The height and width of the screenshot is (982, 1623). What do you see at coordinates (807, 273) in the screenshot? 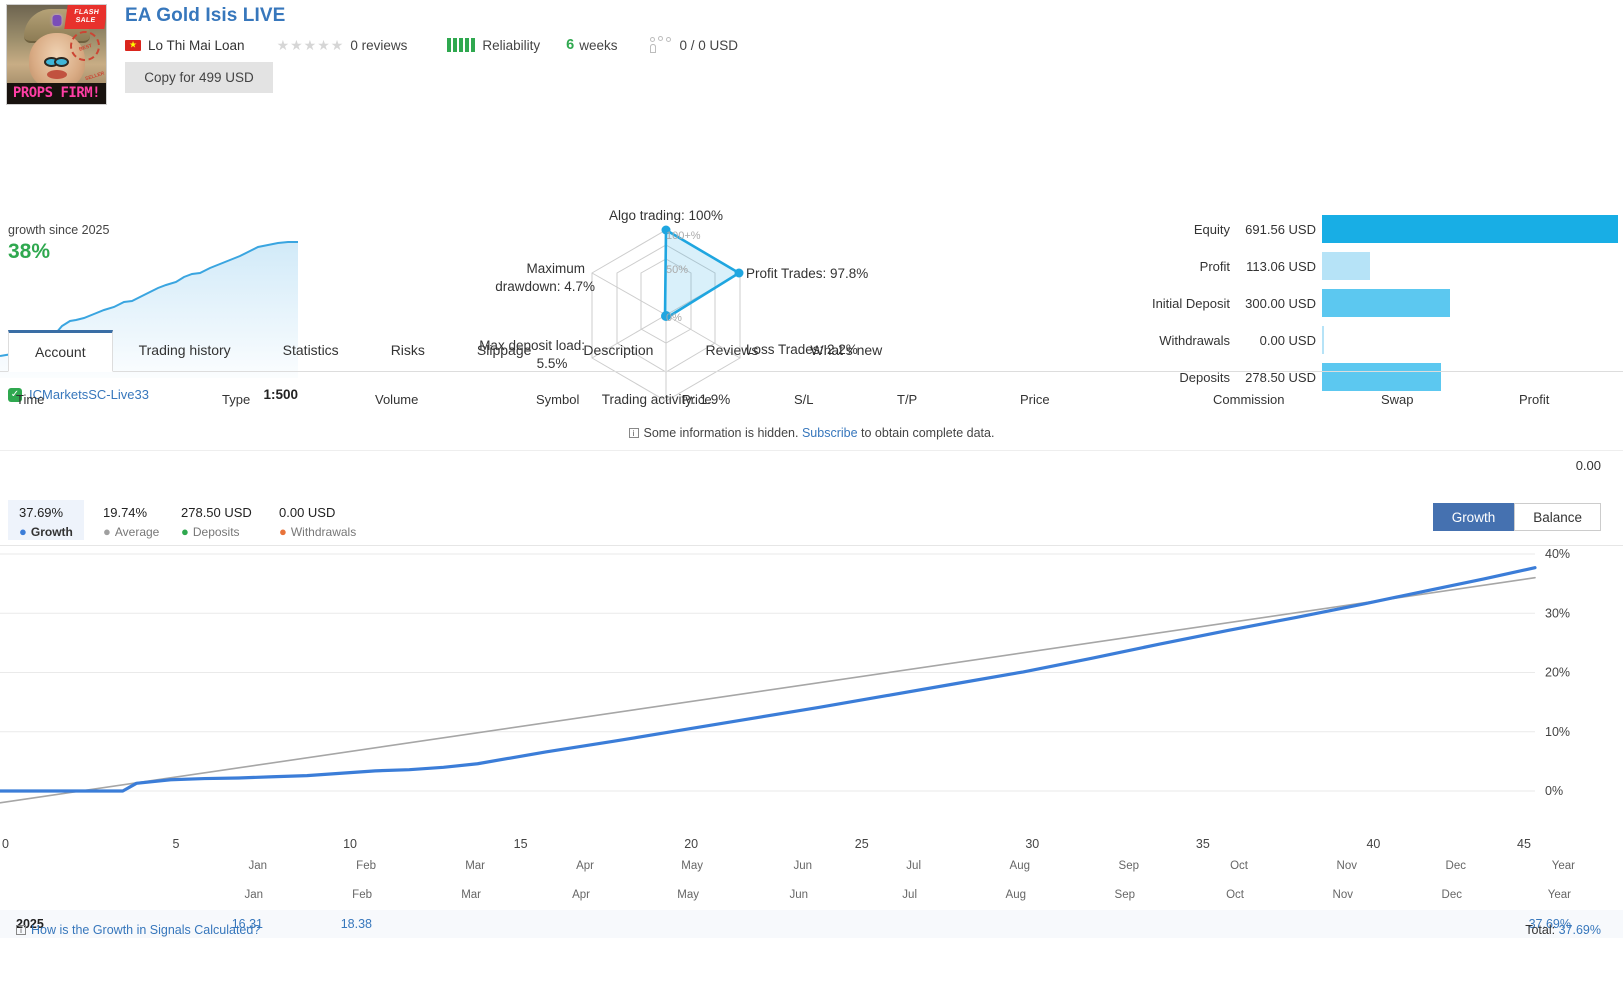
I see `radar-label-profit-trades: Profit Trades: 97.8%` at bounding box center [807, 273].